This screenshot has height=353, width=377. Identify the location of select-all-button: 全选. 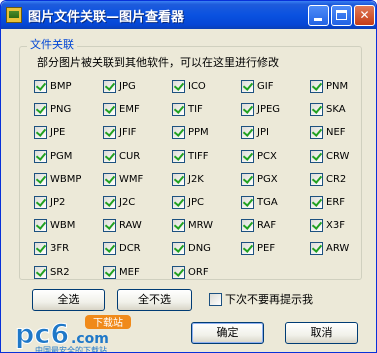
(68, 300).